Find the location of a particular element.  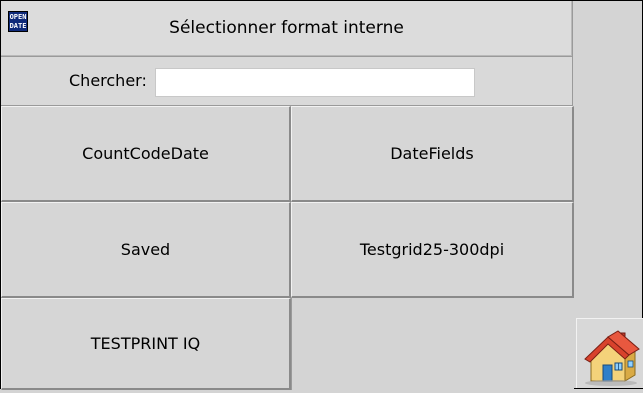

format-button-label: DateFields is located at coordinates (432, 153).